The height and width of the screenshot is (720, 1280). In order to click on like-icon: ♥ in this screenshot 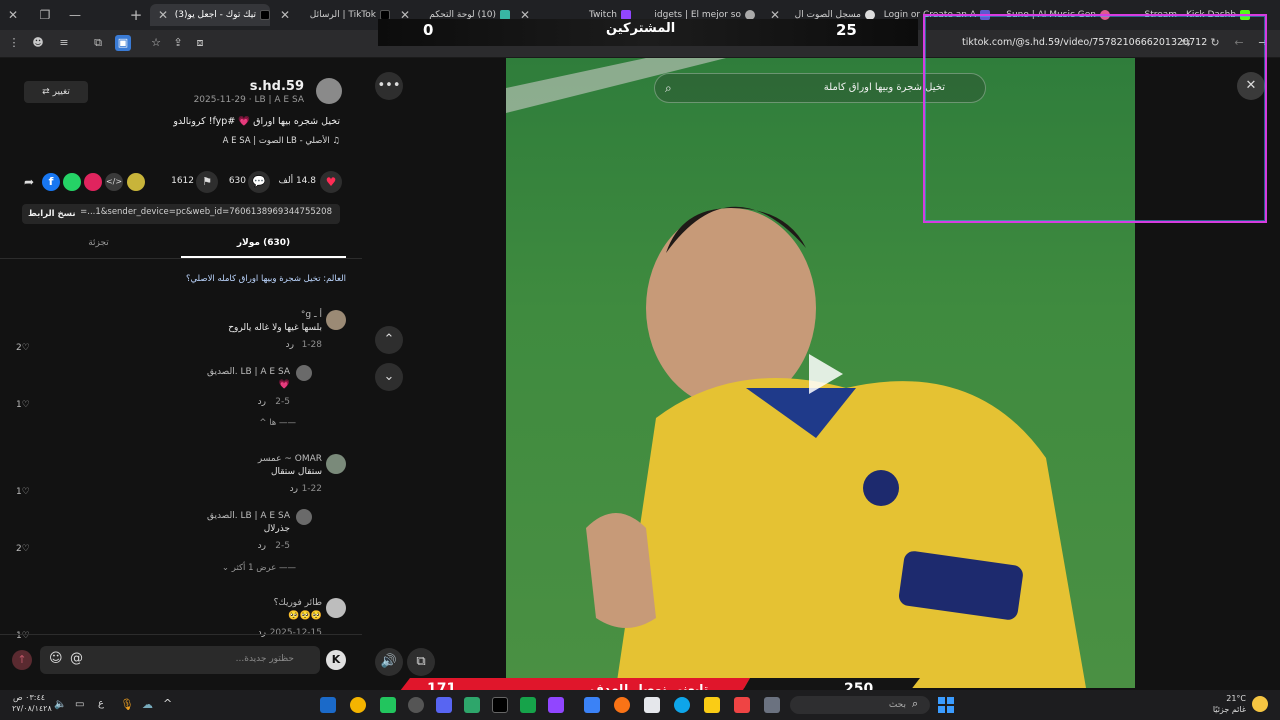, I will do `click(331, 182)`.